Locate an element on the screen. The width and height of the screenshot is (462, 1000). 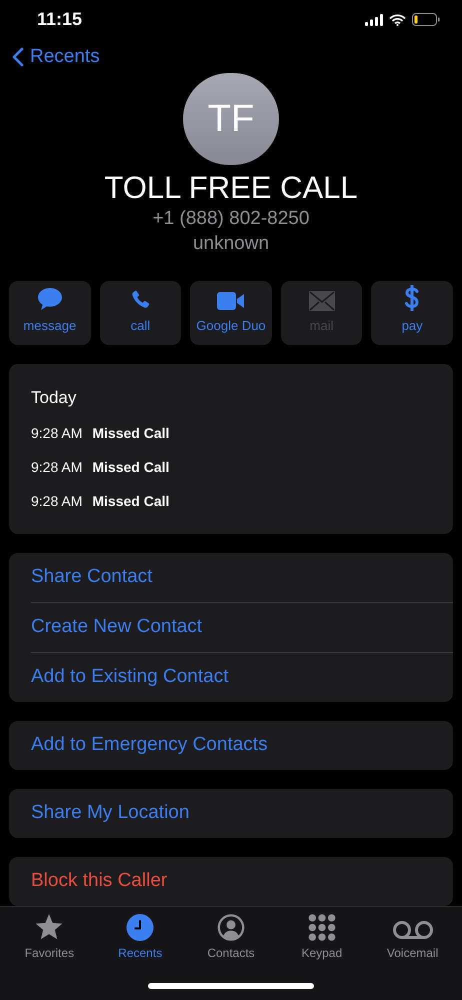
keypad-icon is located at coordinates (322, 927).